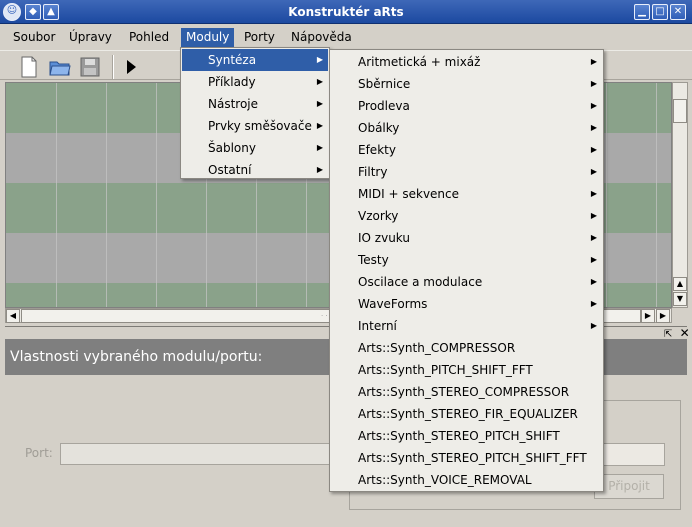 Image resolution: width=692 pixels, height=527 pixels. What do you see at coordinates (208, 37) in the screenshot?
I see `menu-moduly: Moduly` at bounding box center [208, 37].